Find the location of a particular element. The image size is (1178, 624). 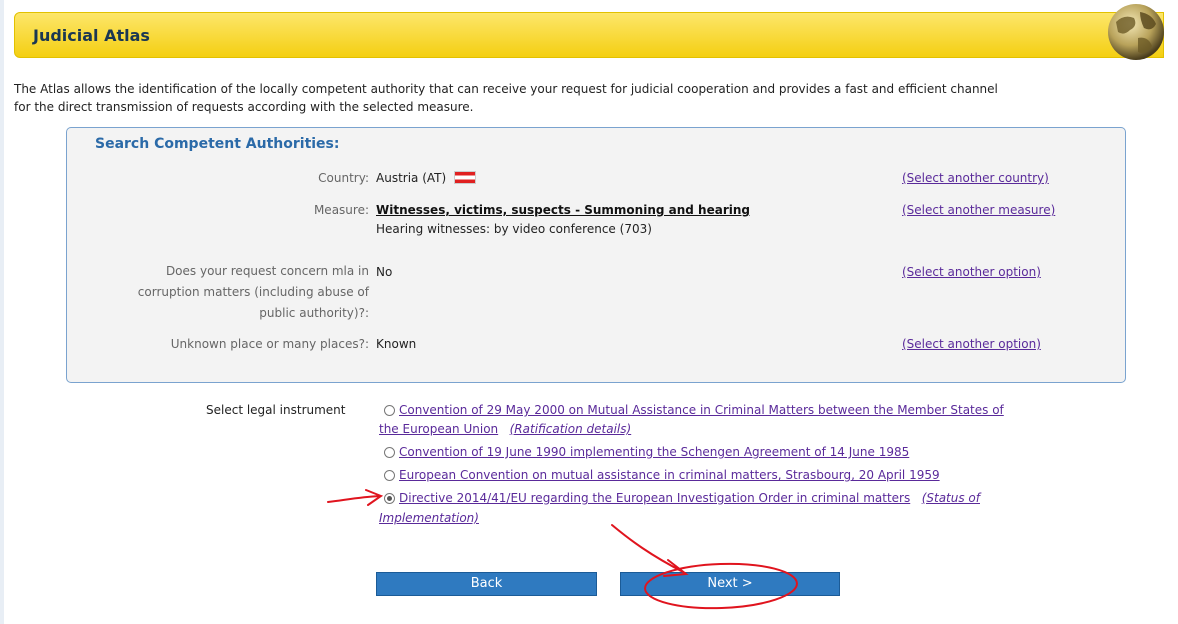

red-circle-annotation is located at coordinates (721, 586).